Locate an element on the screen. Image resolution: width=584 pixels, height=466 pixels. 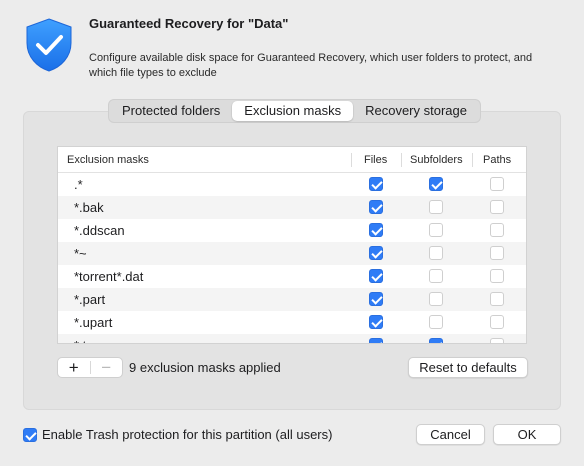
dialog-title: Guaranteed Recovery for "Data" is located at coordinates (189, 23).